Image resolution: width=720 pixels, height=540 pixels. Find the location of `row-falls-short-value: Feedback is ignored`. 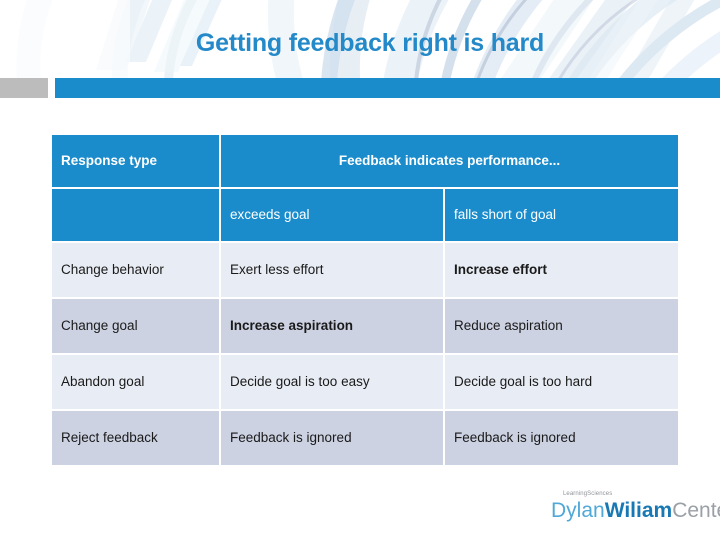

row-falls-short-value: Feedback is ignored is located at coordinates (561, 438).